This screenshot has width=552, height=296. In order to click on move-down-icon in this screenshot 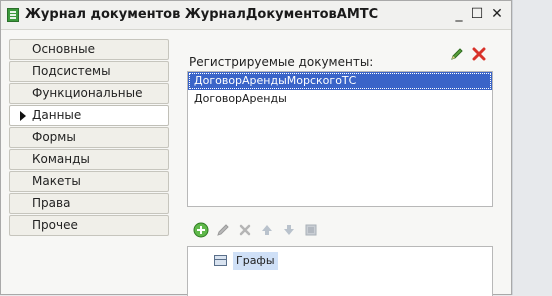, I will do `click(289, 230)`.